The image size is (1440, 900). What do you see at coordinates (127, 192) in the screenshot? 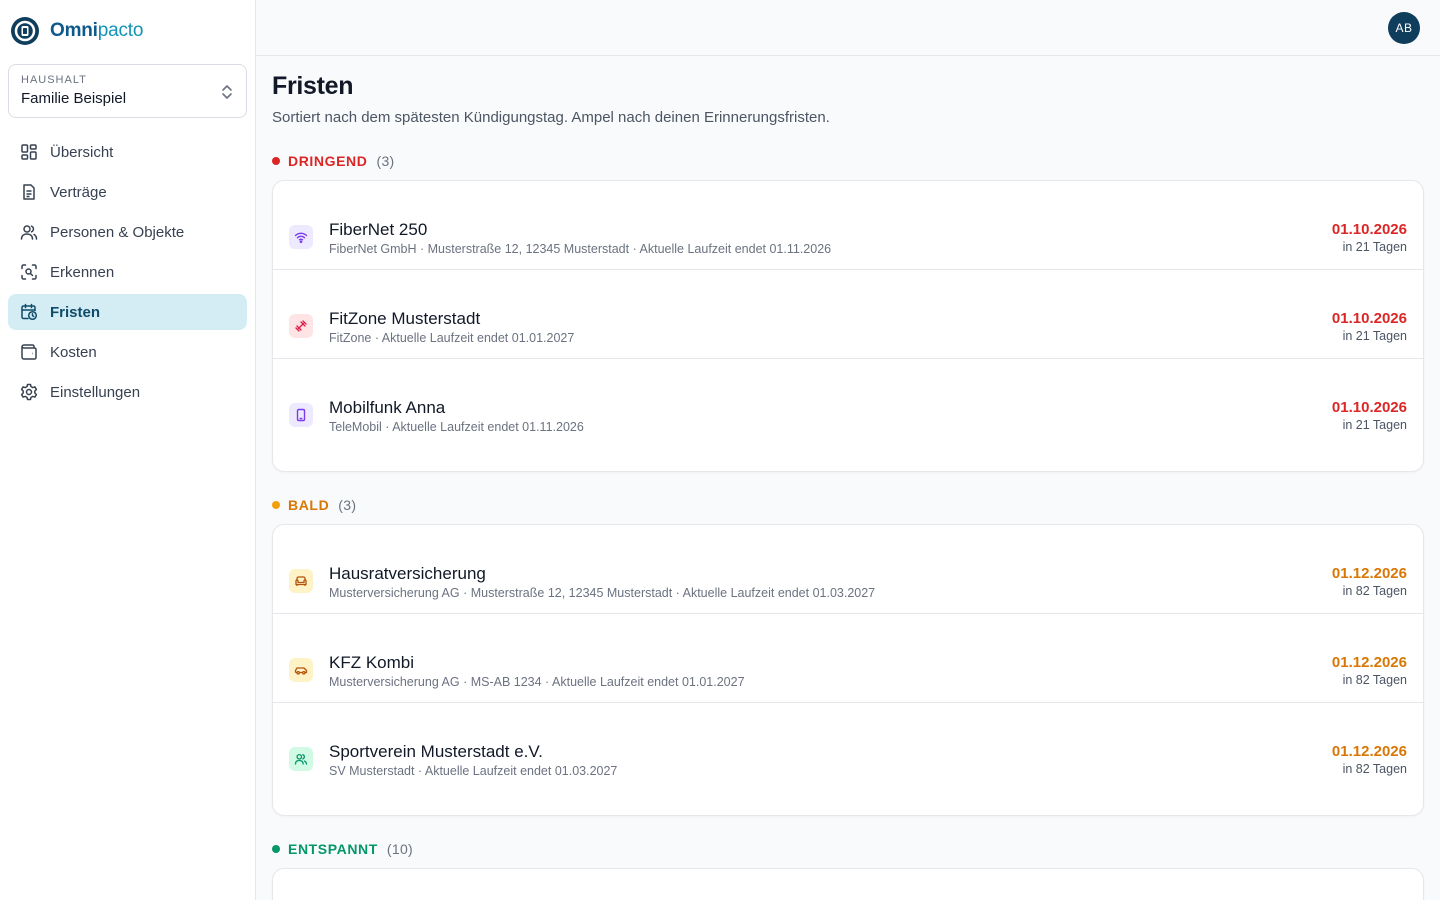
I see `sidebar-item-vertraege: Verträge` at bounding box center [127, 192].